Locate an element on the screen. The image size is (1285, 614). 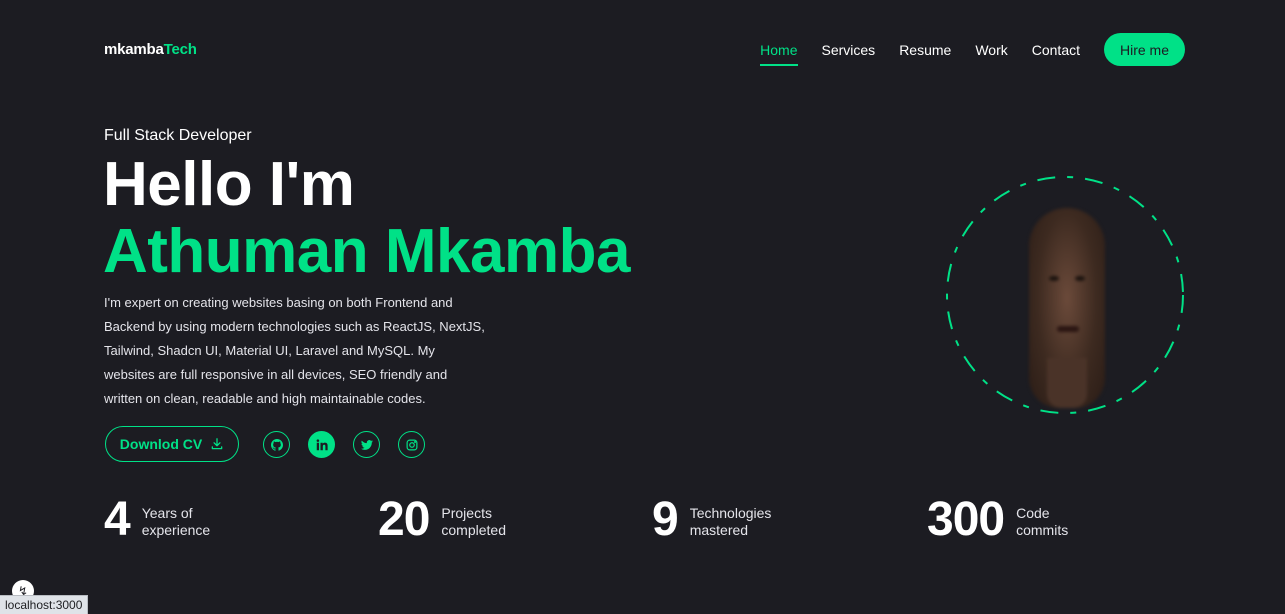
download-cv-label: Downlod CV is located at coordinates (161, 444).